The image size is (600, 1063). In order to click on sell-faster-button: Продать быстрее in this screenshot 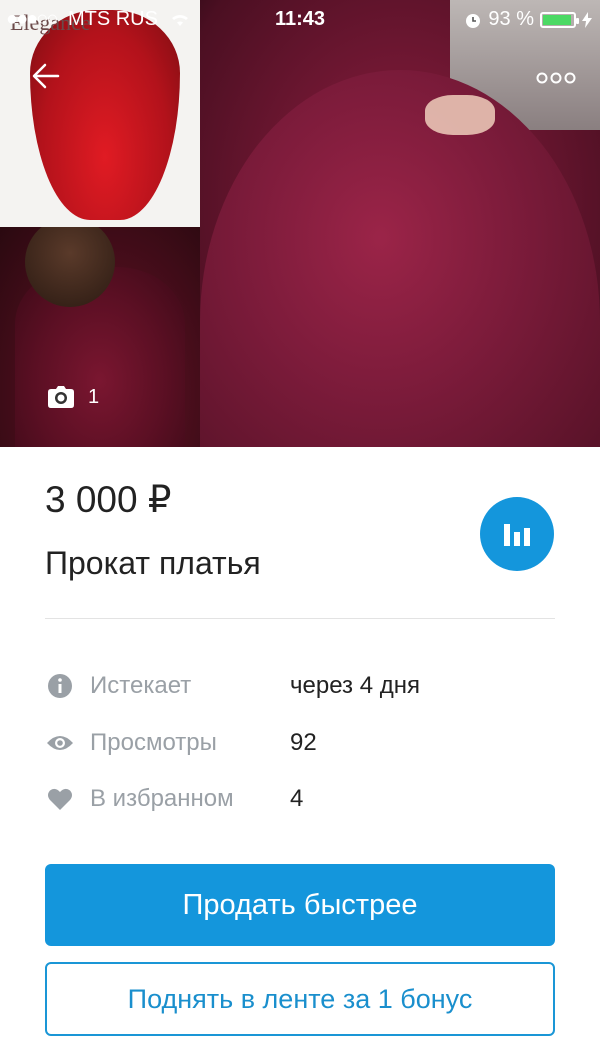, I will do `click(300, 905)`.